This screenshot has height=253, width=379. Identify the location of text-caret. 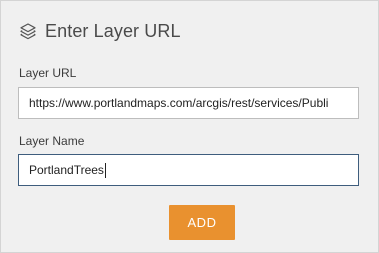
(105, 171).